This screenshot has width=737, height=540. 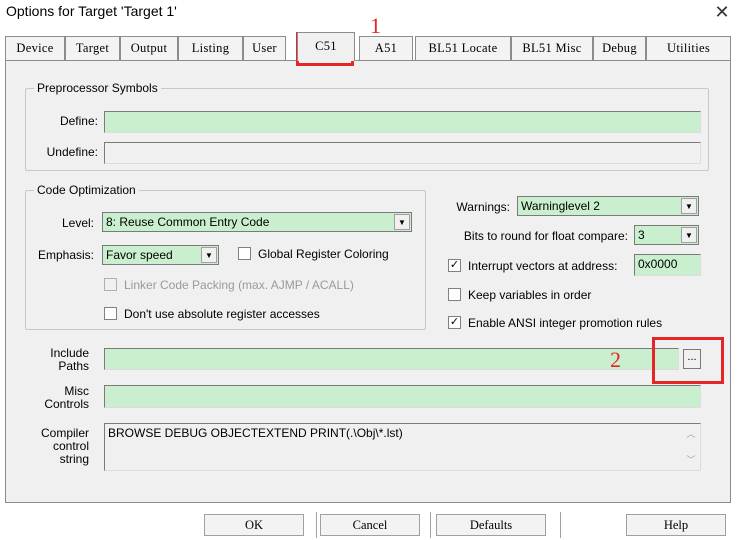 What do you see at coordinates (35, 48) in the screenshot?
I see `tab-device: Device` at bounding box center [35, 48].